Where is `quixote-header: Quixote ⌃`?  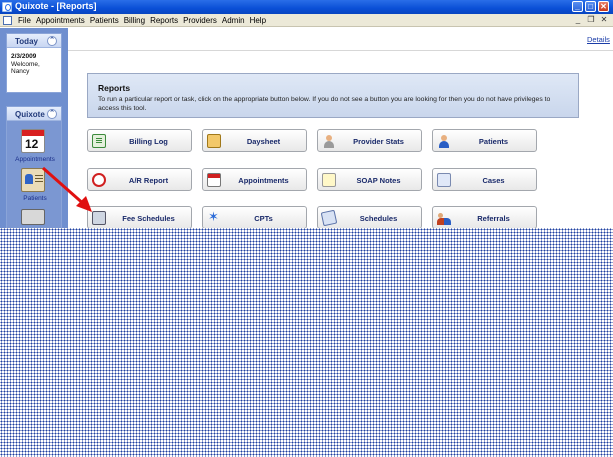 quixote-header: Quixote ⌃ is located at coordinates (34, 114).